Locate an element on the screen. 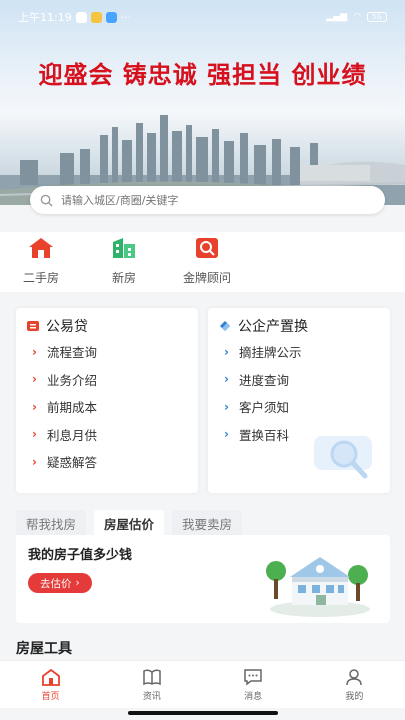 The height and width of the screenshot is (720, 405). diamond-icon is located at coordinates (225, 326).